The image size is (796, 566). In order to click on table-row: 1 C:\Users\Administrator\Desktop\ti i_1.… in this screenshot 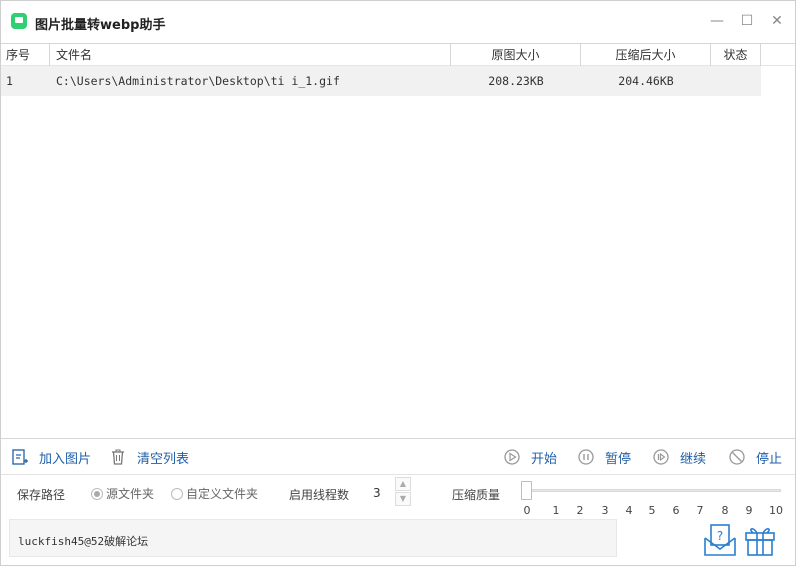, I will do `click(381, 81)`.